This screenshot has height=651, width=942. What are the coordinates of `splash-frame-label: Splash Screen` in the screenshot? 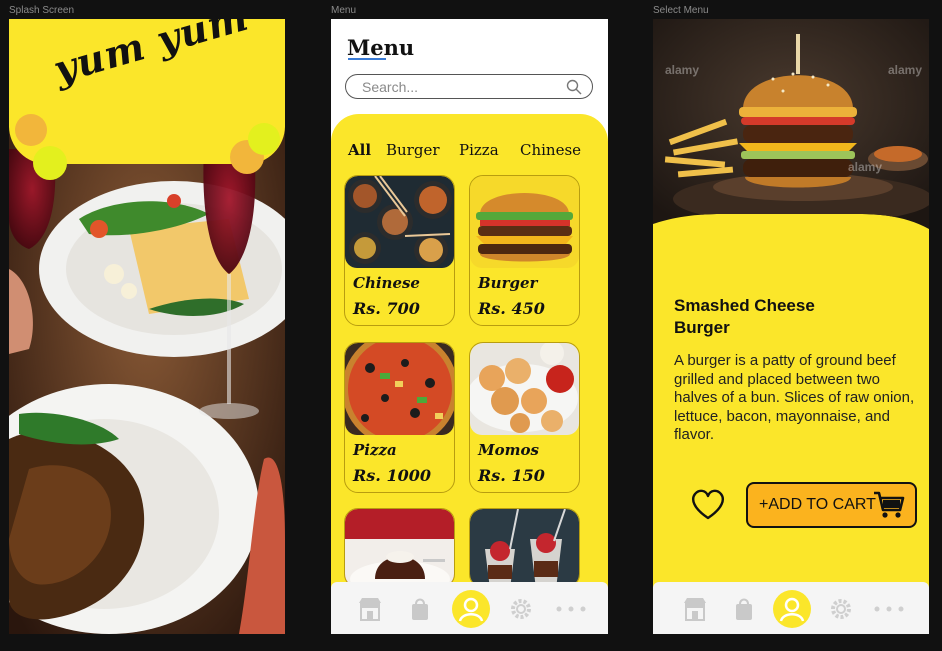 It's located at (42, 10).